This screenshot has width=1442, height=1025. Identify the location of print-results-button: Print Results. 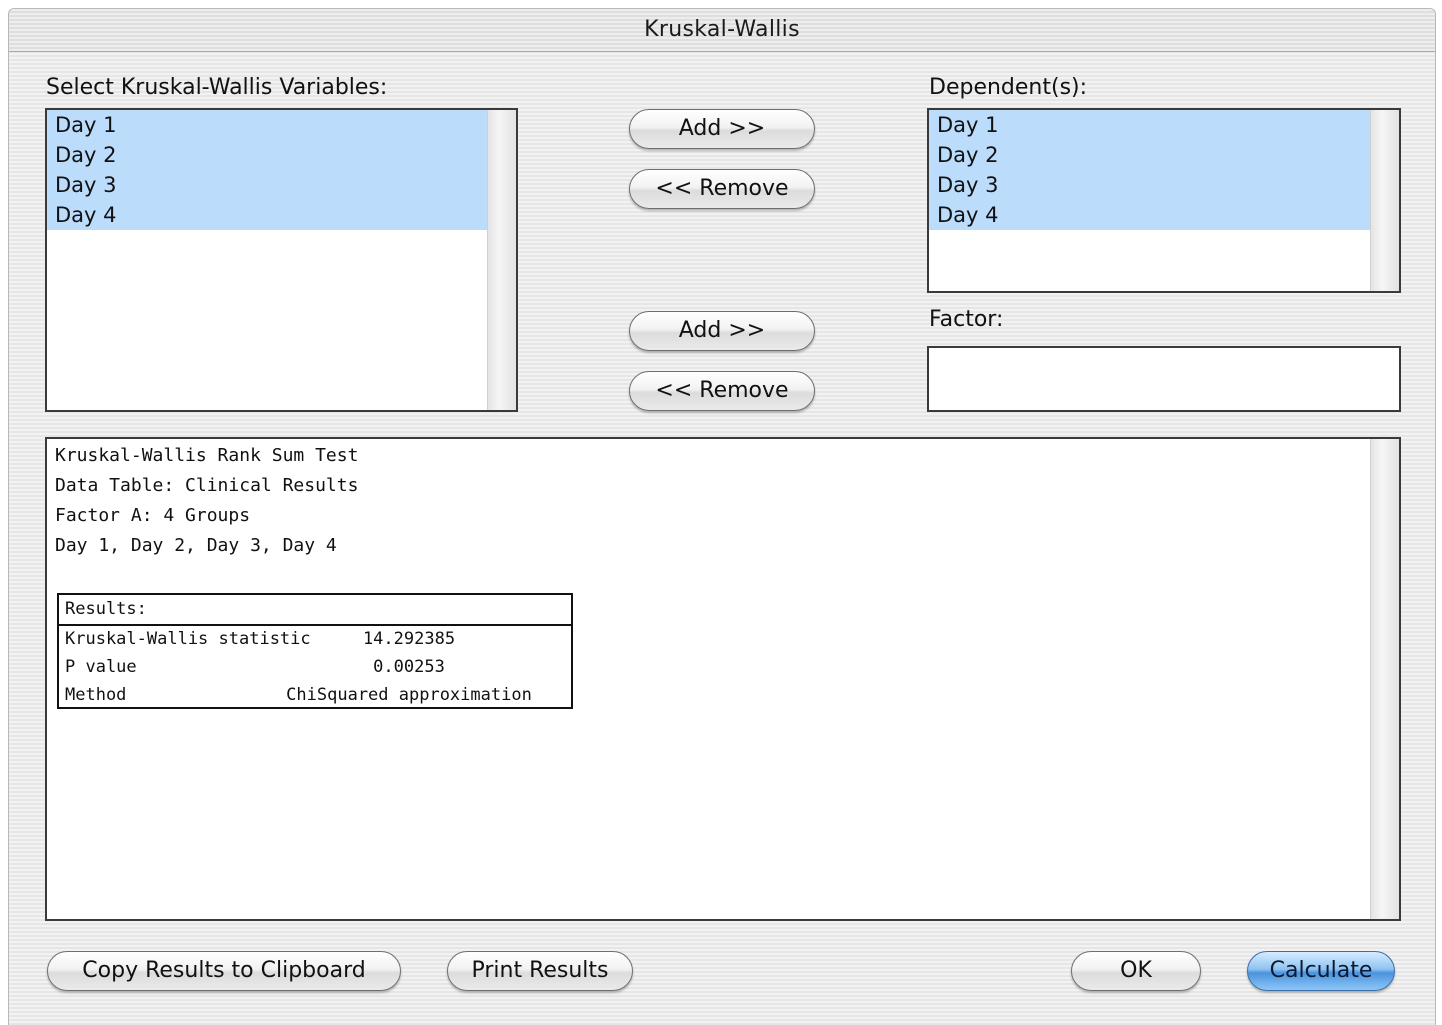
(540, 971).